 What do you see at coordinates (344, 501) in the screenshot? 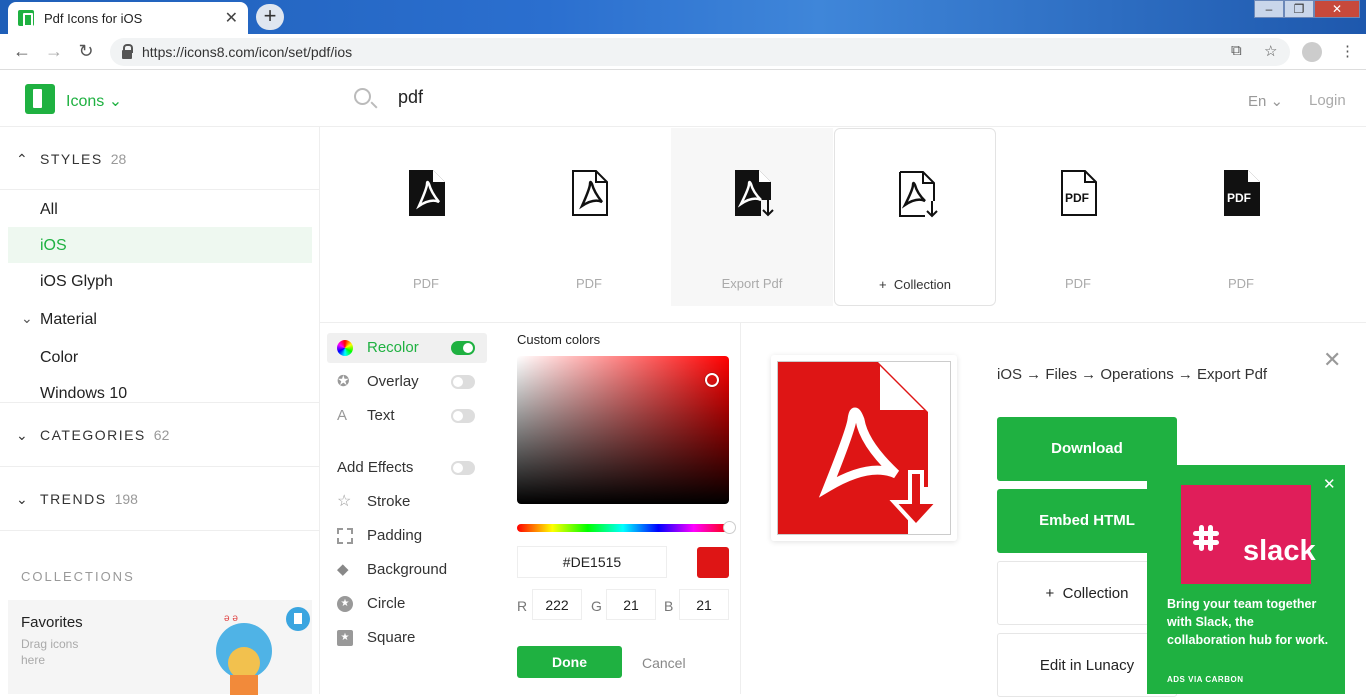
I see `star-outline-icon: ☆` at bounding box center [344, 501].